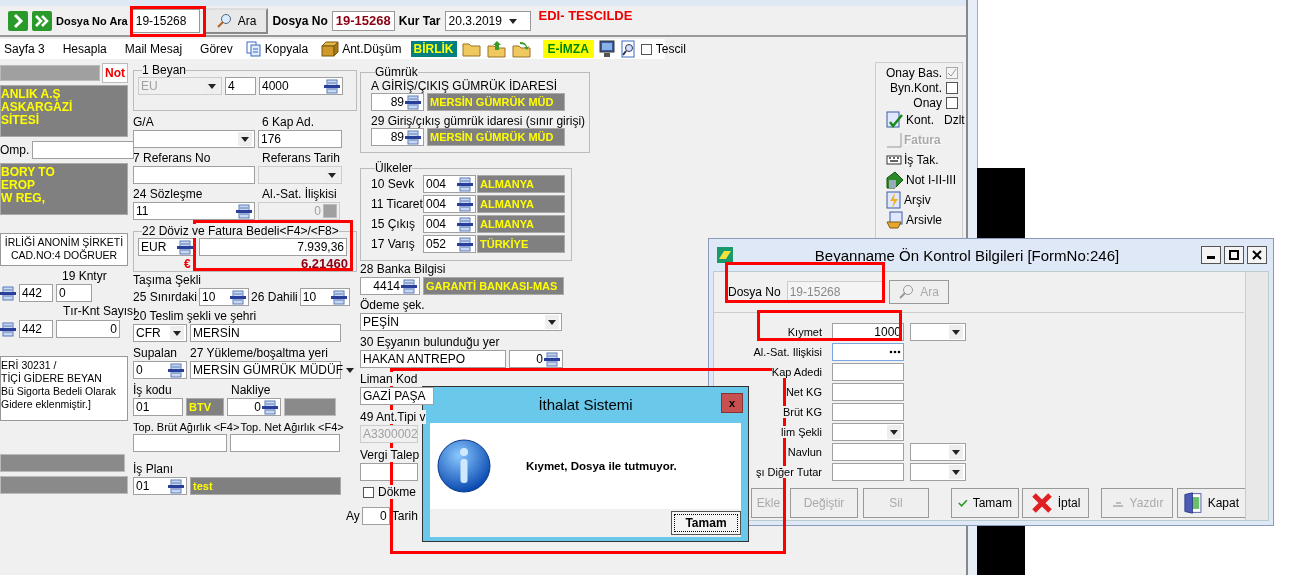 Image resolution: width=1297 pixels, height=575 pixels. What do you see at coordinates (912, 160) in the screenshot?
I see `side-action-button: İş Tak.` at bounding box center [912, 160].